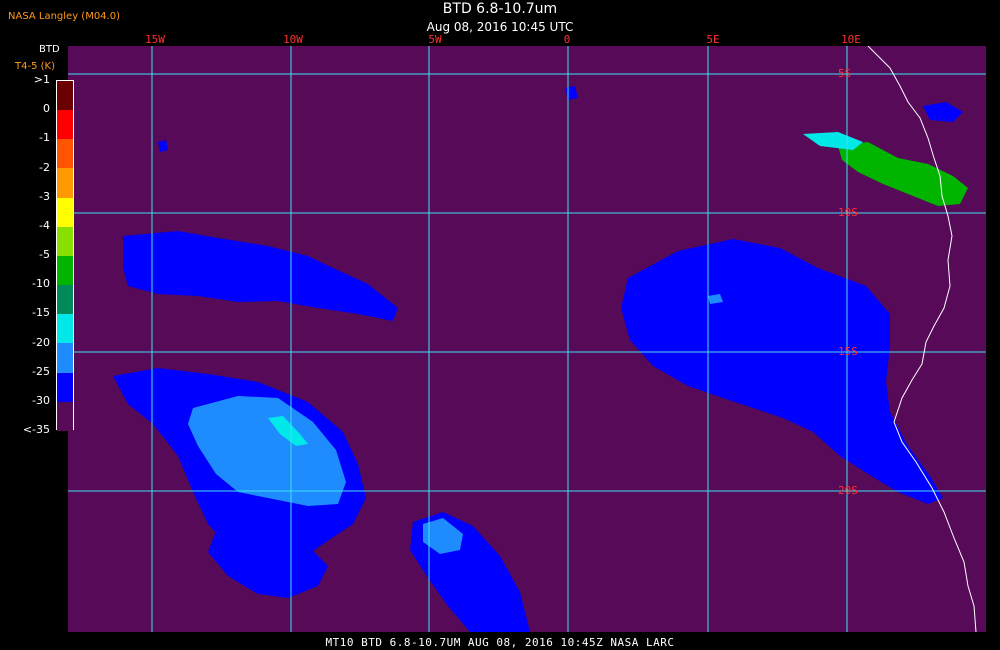 The height and width of the screenshot is (650, 1000). Describe the element at coordinates (293, 39) in the screenshot. I see `lon-label-10w: 10W` at that location.